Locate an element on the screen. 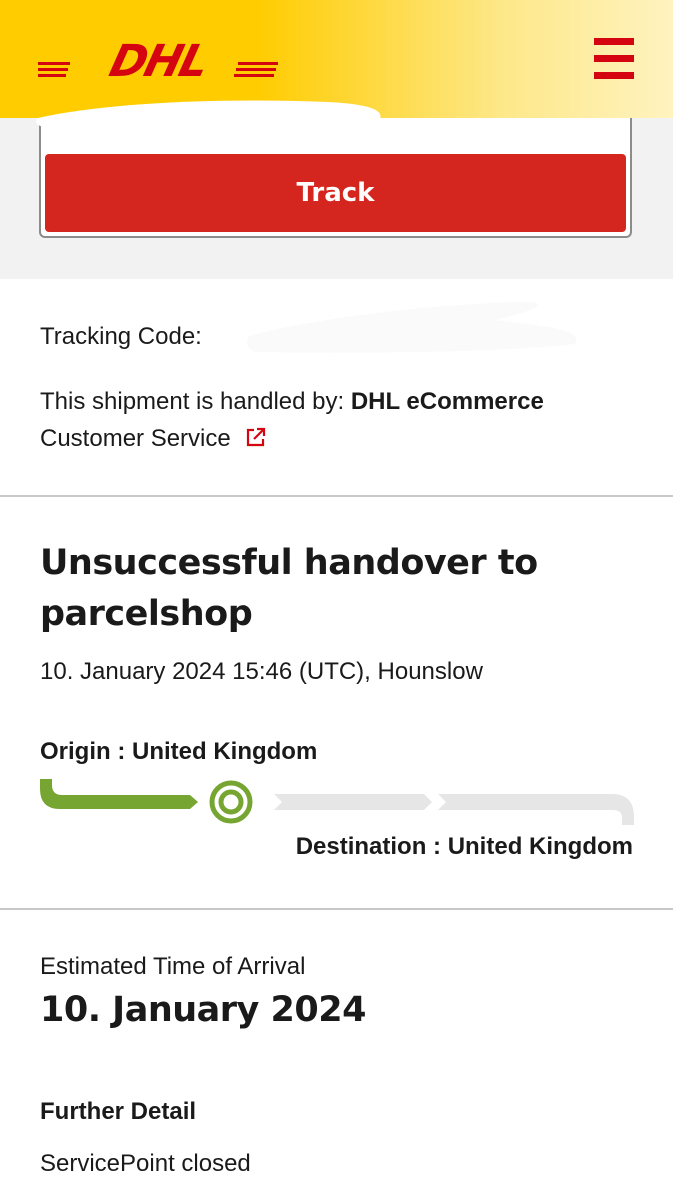 The image size is (673, 1200). dhl-logo: DHL is located at coordinates (158, 60).